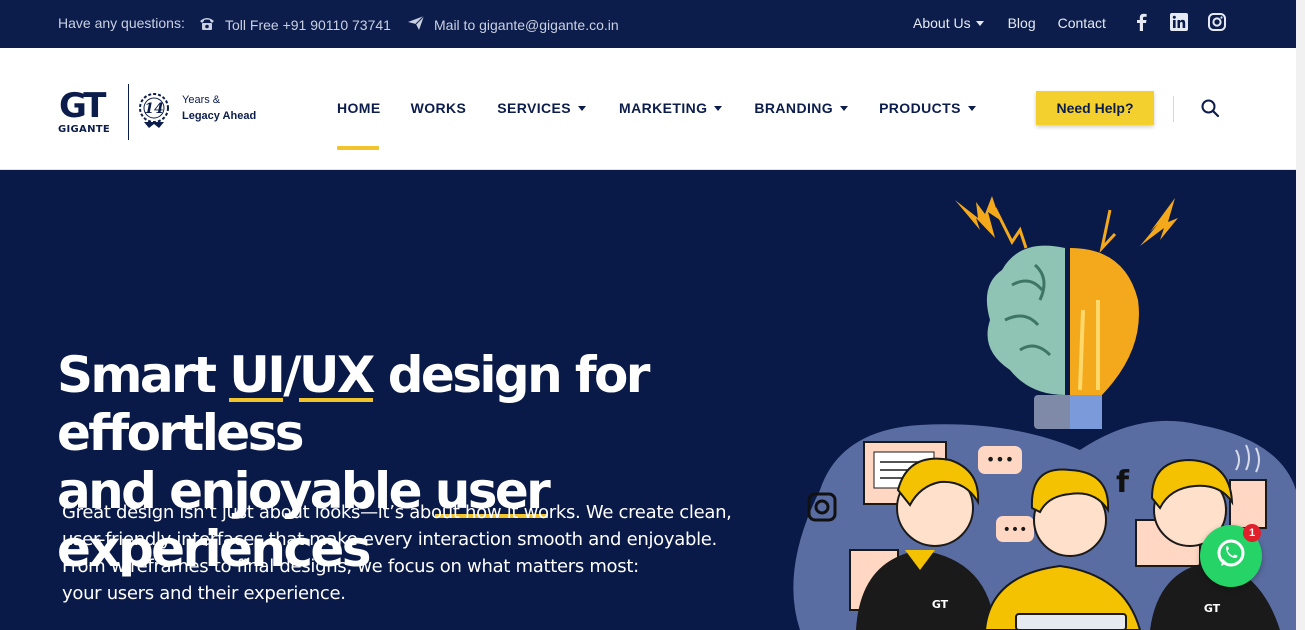  What do you see at coordinates (1210, 108) in the screenshot?
I see `search-icon` at bounding box center [1210, 108].